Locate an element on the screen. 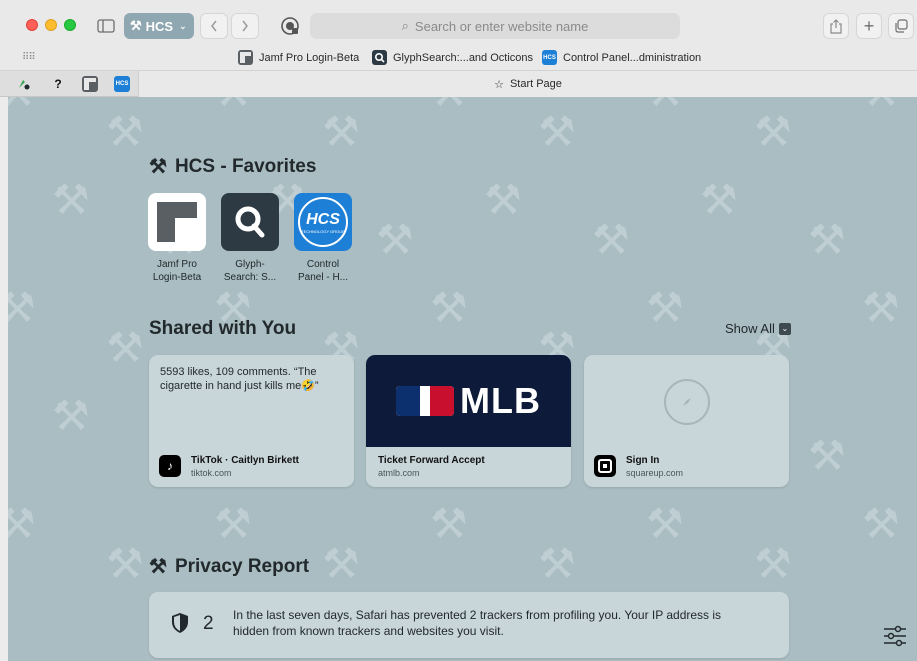 The height and width of the screenshot is (661, 917). shared-card-mlb: MLB Ticket Forward Accept atmlb.com is located at coordinates (468, 421).